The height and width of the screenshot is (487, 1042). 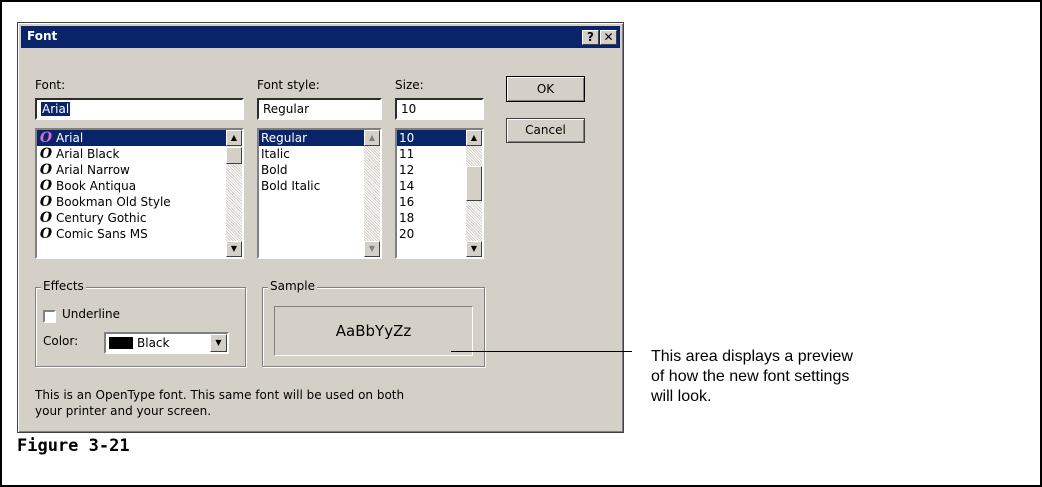 I want to click on size-list-item-label: 10, so click(x=407, y=138).